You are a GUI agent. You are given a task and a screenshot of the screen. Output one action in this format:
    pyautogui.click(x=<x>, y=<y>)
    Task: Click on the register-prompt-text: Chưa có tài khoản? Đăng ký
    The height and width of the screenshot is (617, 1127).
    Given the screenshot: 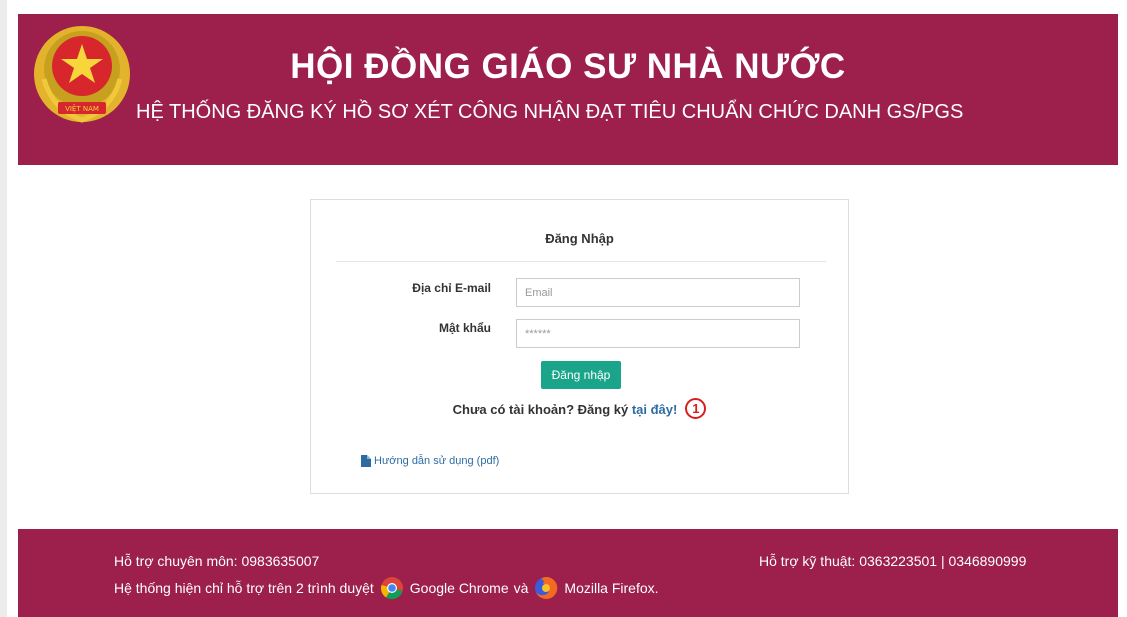 What is the action you would take?
    pyautogui.click(x=542, y=409)
    